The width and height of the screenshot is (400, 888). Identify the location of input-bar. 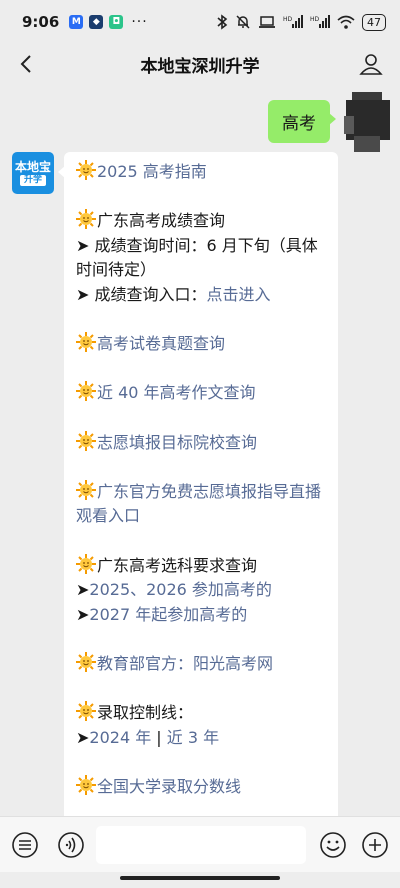
(200, 844).